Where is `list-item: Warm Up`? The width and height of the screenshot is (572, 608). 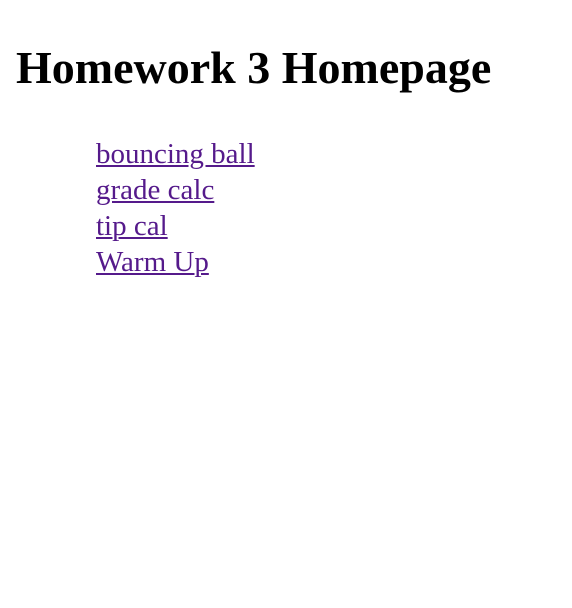 list-item: Warm Up is located at coordinates (175, 262).